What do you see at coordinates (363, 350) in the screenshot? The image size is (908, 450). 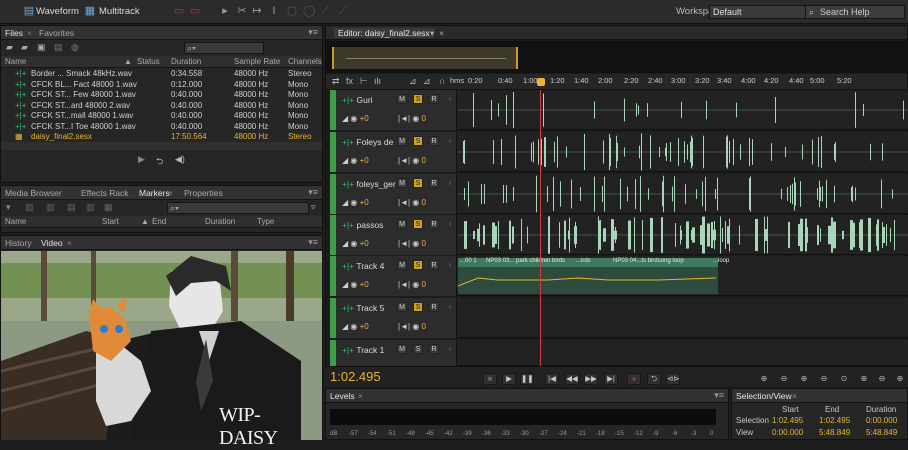 I see `track-name: +|+ Track 1` at bounding box center [363, 350].